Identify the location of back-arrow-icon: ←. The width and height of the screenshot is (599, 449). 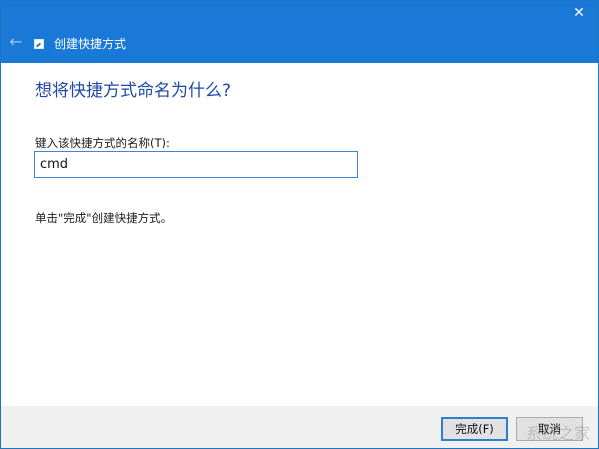
(16, 42).